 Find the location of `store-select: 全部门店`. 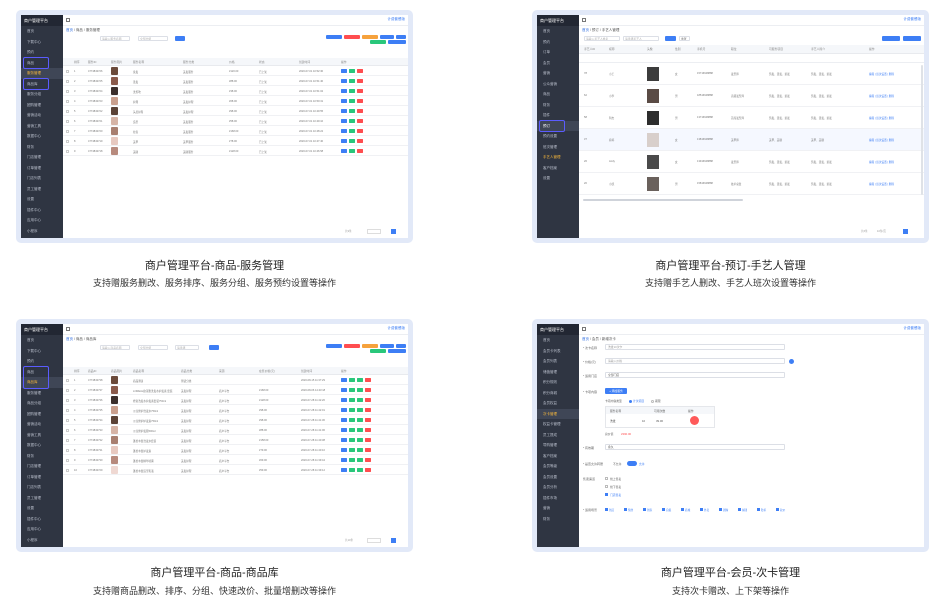

store-select: 全部门店 is located at coordinates (695, 375).